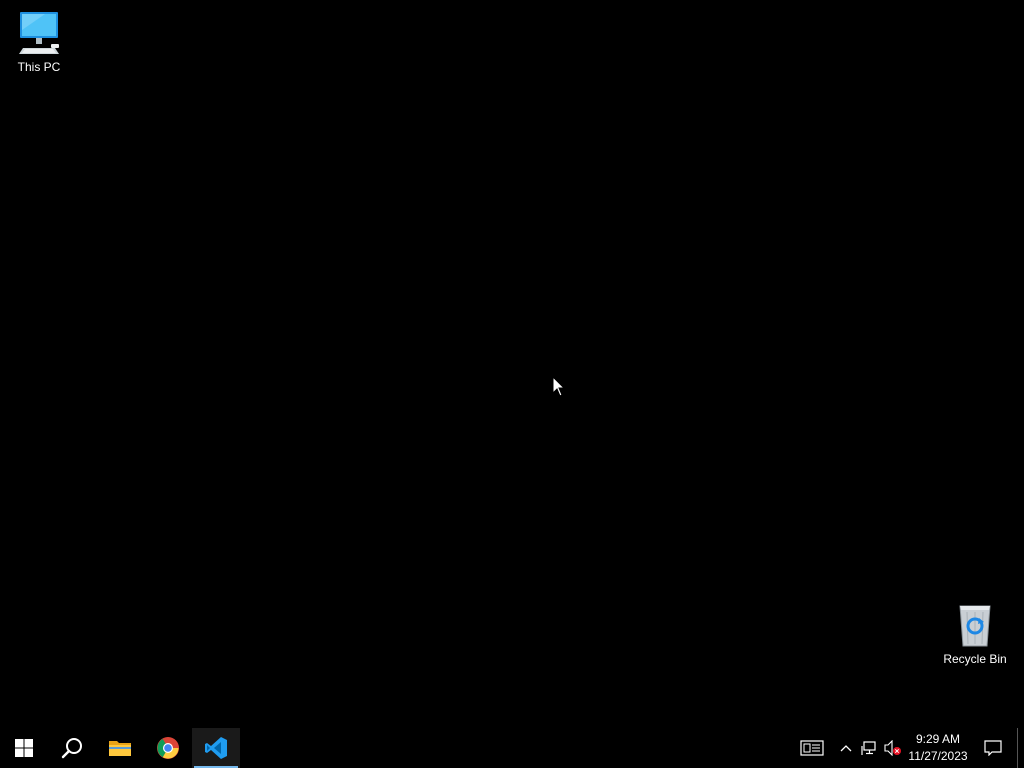  I want to click on clock-time: 9:29 AM, so click(938, 739).